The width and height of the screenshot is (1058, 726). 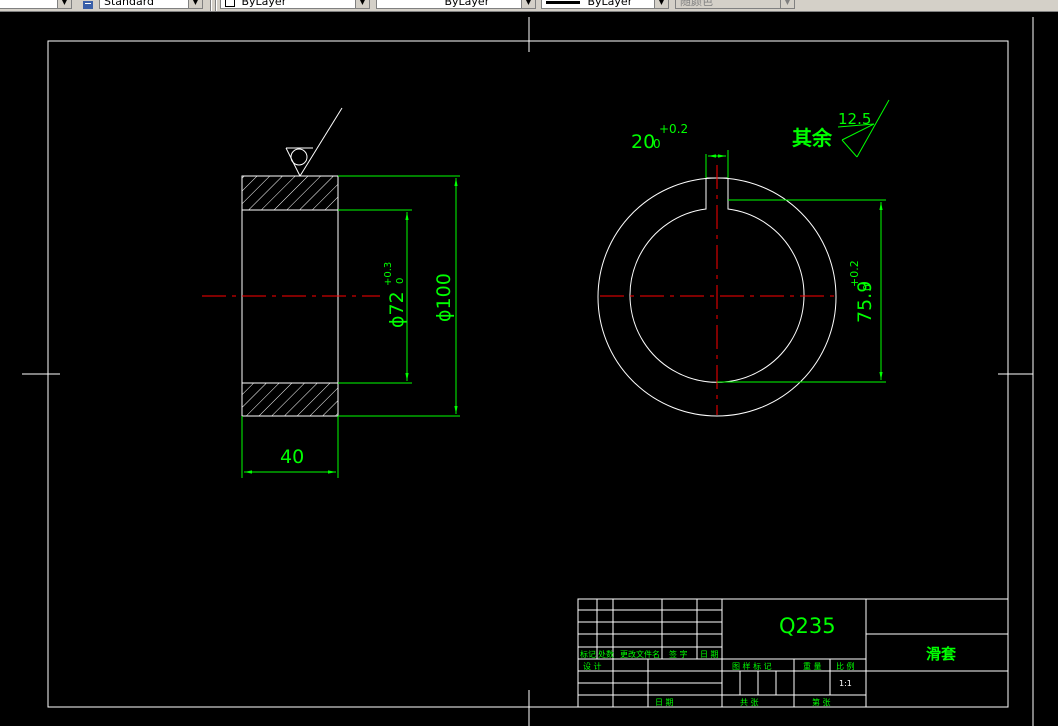 I want to click on tb-label: 设 计, so click(x=592, y=666).